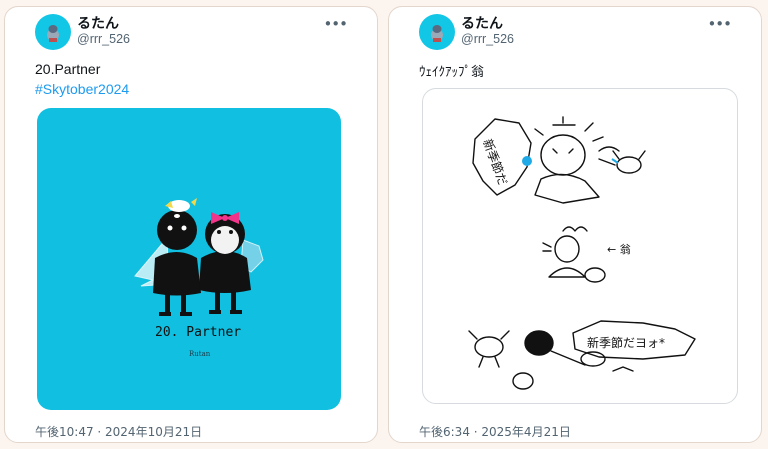 This screenshot has width=768, height=449. I want to click on arrow-label-text: ← 翁, so click(619, 249).